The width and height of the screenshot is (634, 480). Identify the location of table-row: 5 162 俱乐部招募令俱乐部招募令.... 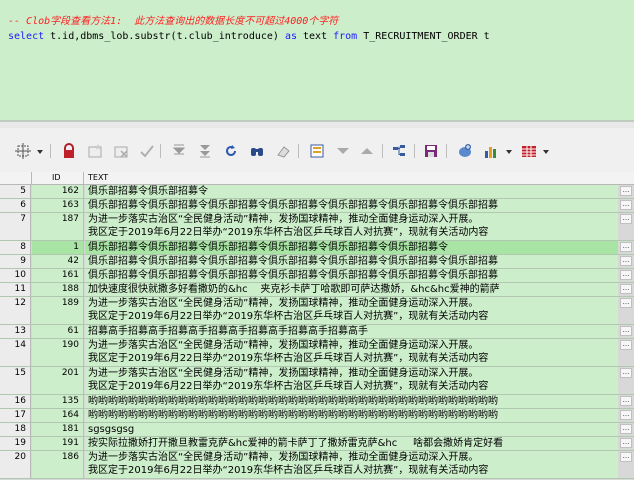
(317, 192).